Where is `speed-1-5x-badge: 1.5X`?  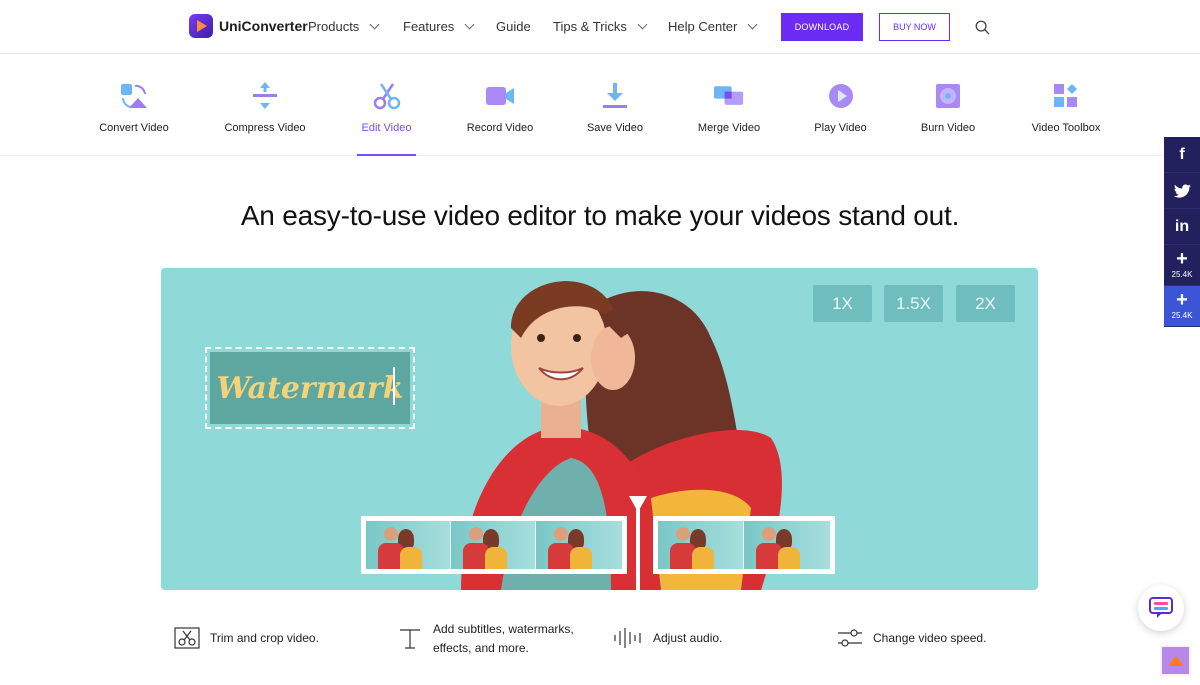
speed-1-5x-badge: 1.5X is located at coordinates (913, 303).